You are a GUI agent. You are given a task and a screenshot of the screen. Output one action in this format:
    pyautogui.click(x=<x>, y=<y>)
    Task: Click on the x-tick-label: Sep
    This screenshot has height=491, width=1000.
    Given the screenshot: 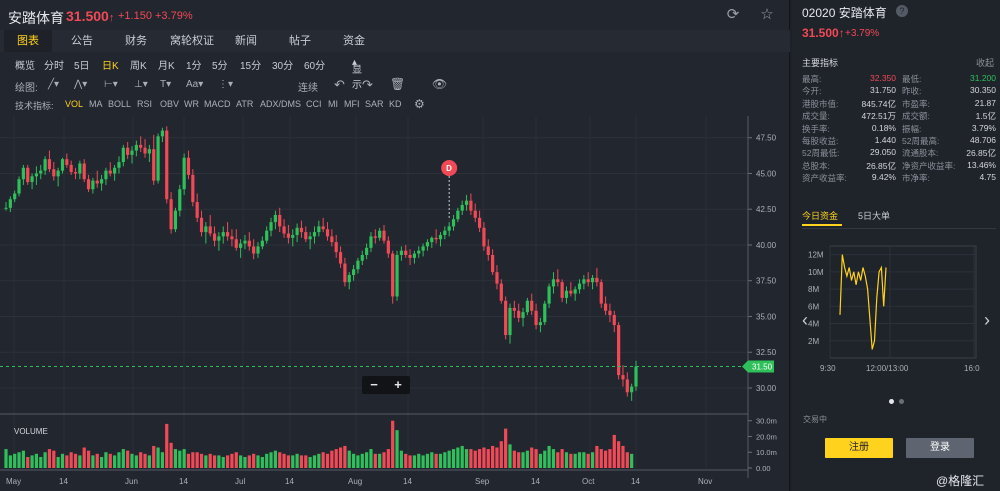 What is the action you would take?
    pyautogui.click(x=482, y=481)
    